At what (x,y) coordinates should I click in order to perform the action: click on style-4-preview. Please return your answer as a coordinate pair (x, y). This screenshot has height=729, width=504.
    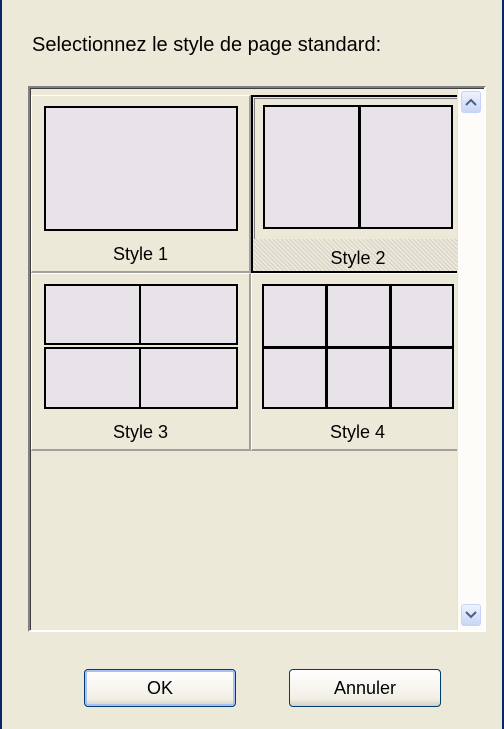
    Looking at the image, I should click on (358, 346).